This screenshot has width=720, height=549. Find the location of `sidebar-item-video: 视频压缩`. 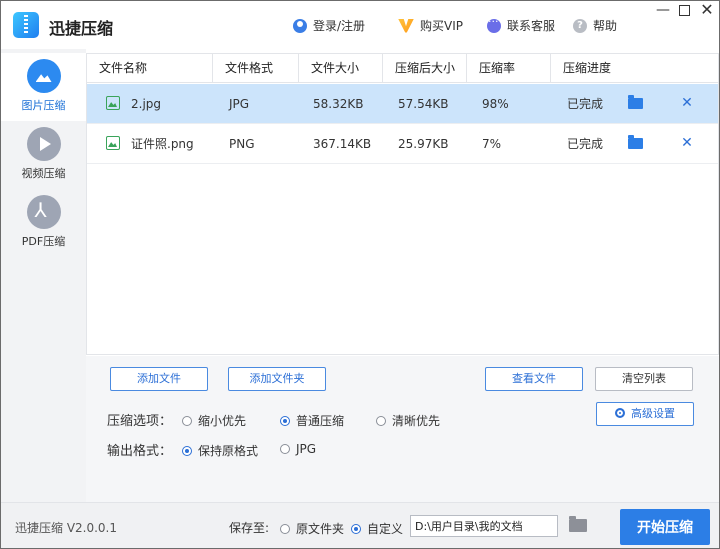

sidebar-item-video: 视频压缩 is located at coordinates (43, 155).